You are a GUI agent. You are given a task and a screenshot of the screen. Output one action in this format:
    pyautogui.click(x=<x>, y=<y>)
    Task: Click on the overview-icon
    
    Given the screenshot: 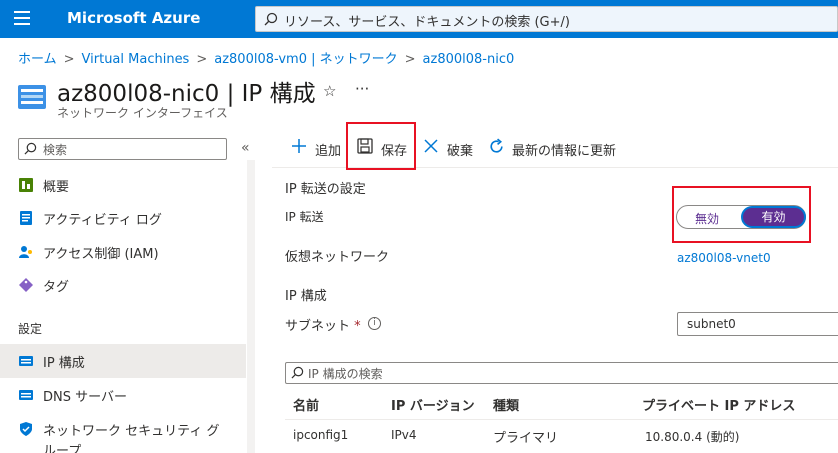 What is the action you would take?
    pyautogui.click(x=26, y=185)
    